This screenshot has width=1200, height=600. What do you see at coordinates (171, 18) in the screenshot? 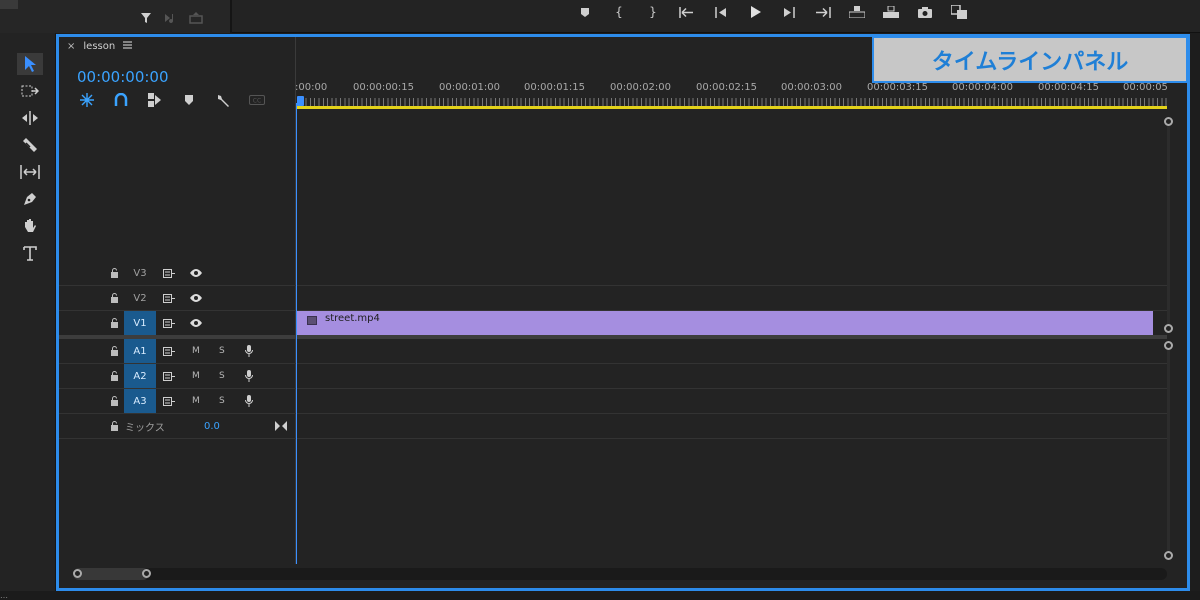
I see `play-audio-icon` at bounding box center [171, 18].